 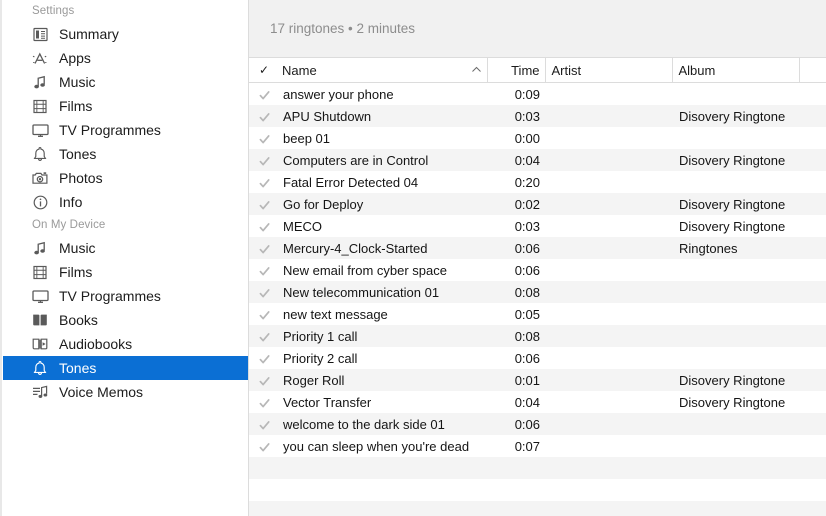 What do you see at coordinates (125, 178) in the screenshot?
I see `sidebar-item-photos: Photos` at bounding box center [125, 178].